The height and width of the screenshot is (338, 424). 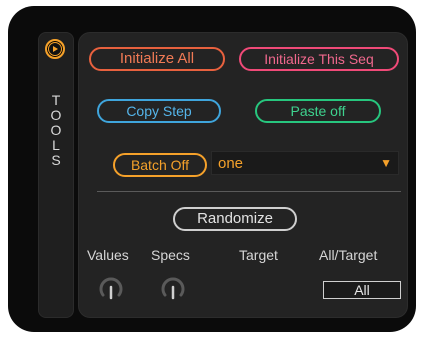 I want to click on paste-toggle-button: Paste off, so click(x=318, y=111).